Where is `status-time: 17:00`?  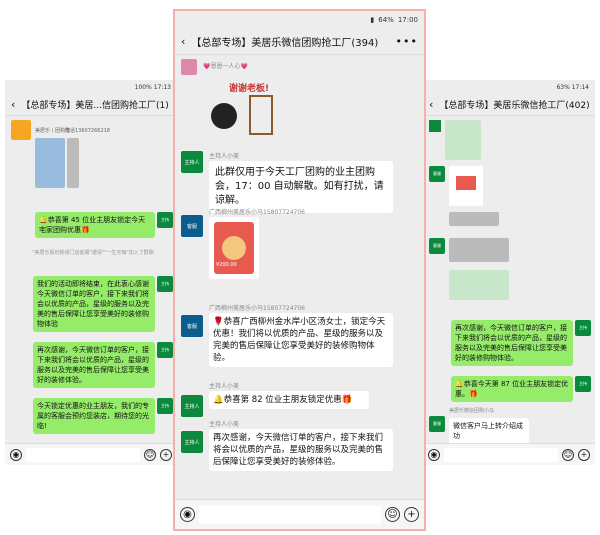 status-time: 17:00 is located at coordinates (407, 20).